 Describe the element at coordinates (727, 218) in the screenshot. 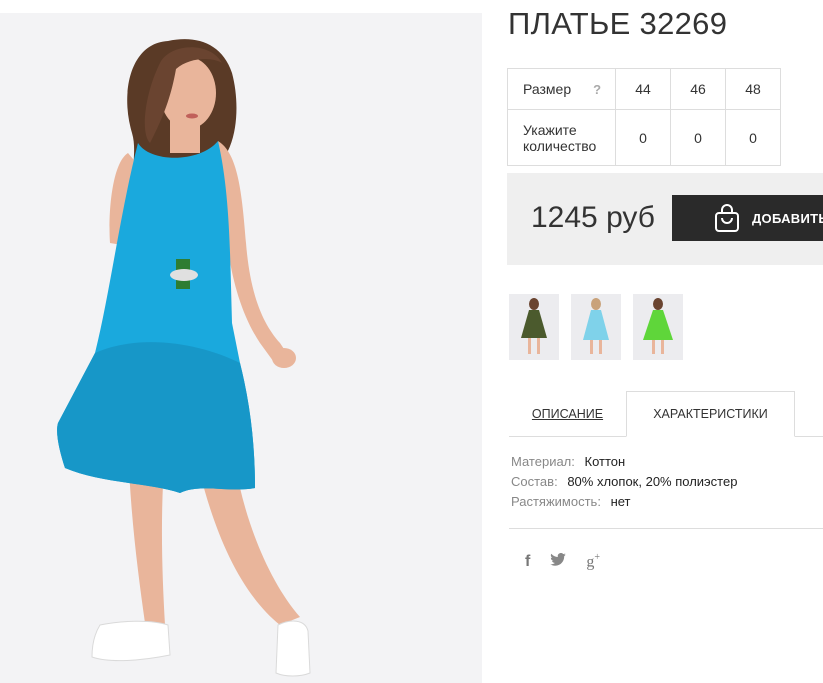

I see `shopping-bag-icon` at that location.